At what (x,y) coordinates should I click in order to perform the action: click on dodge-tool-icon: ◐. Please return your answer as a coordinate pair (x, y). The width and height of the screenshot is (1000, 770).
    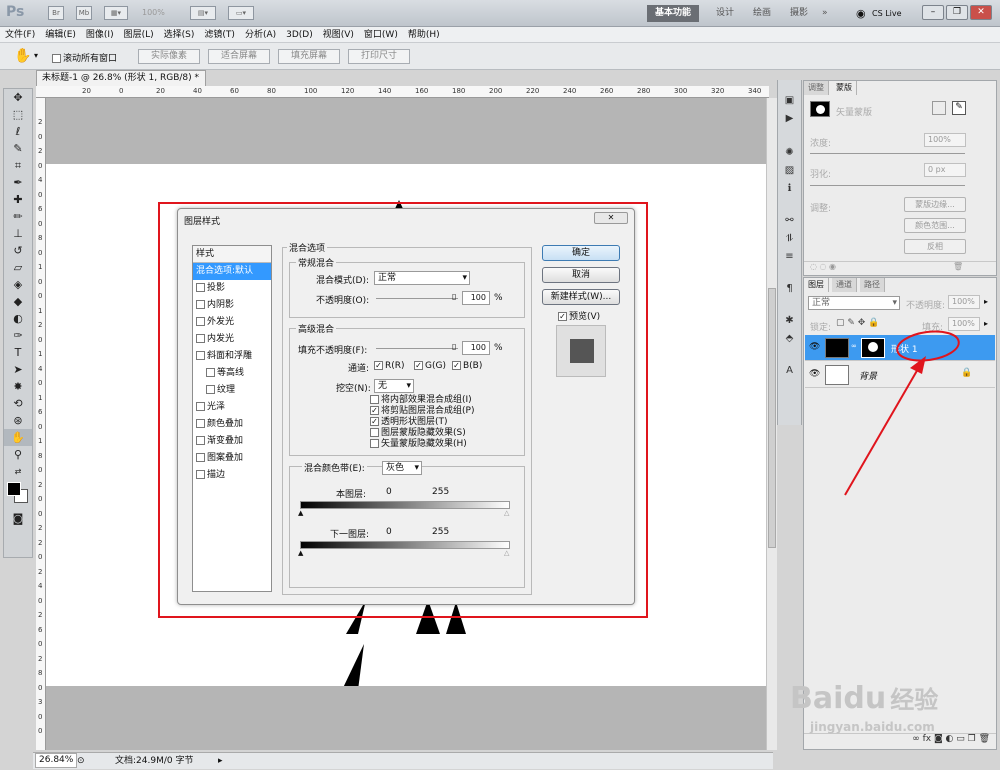
    Looking at the image, I should click on (18, 318).